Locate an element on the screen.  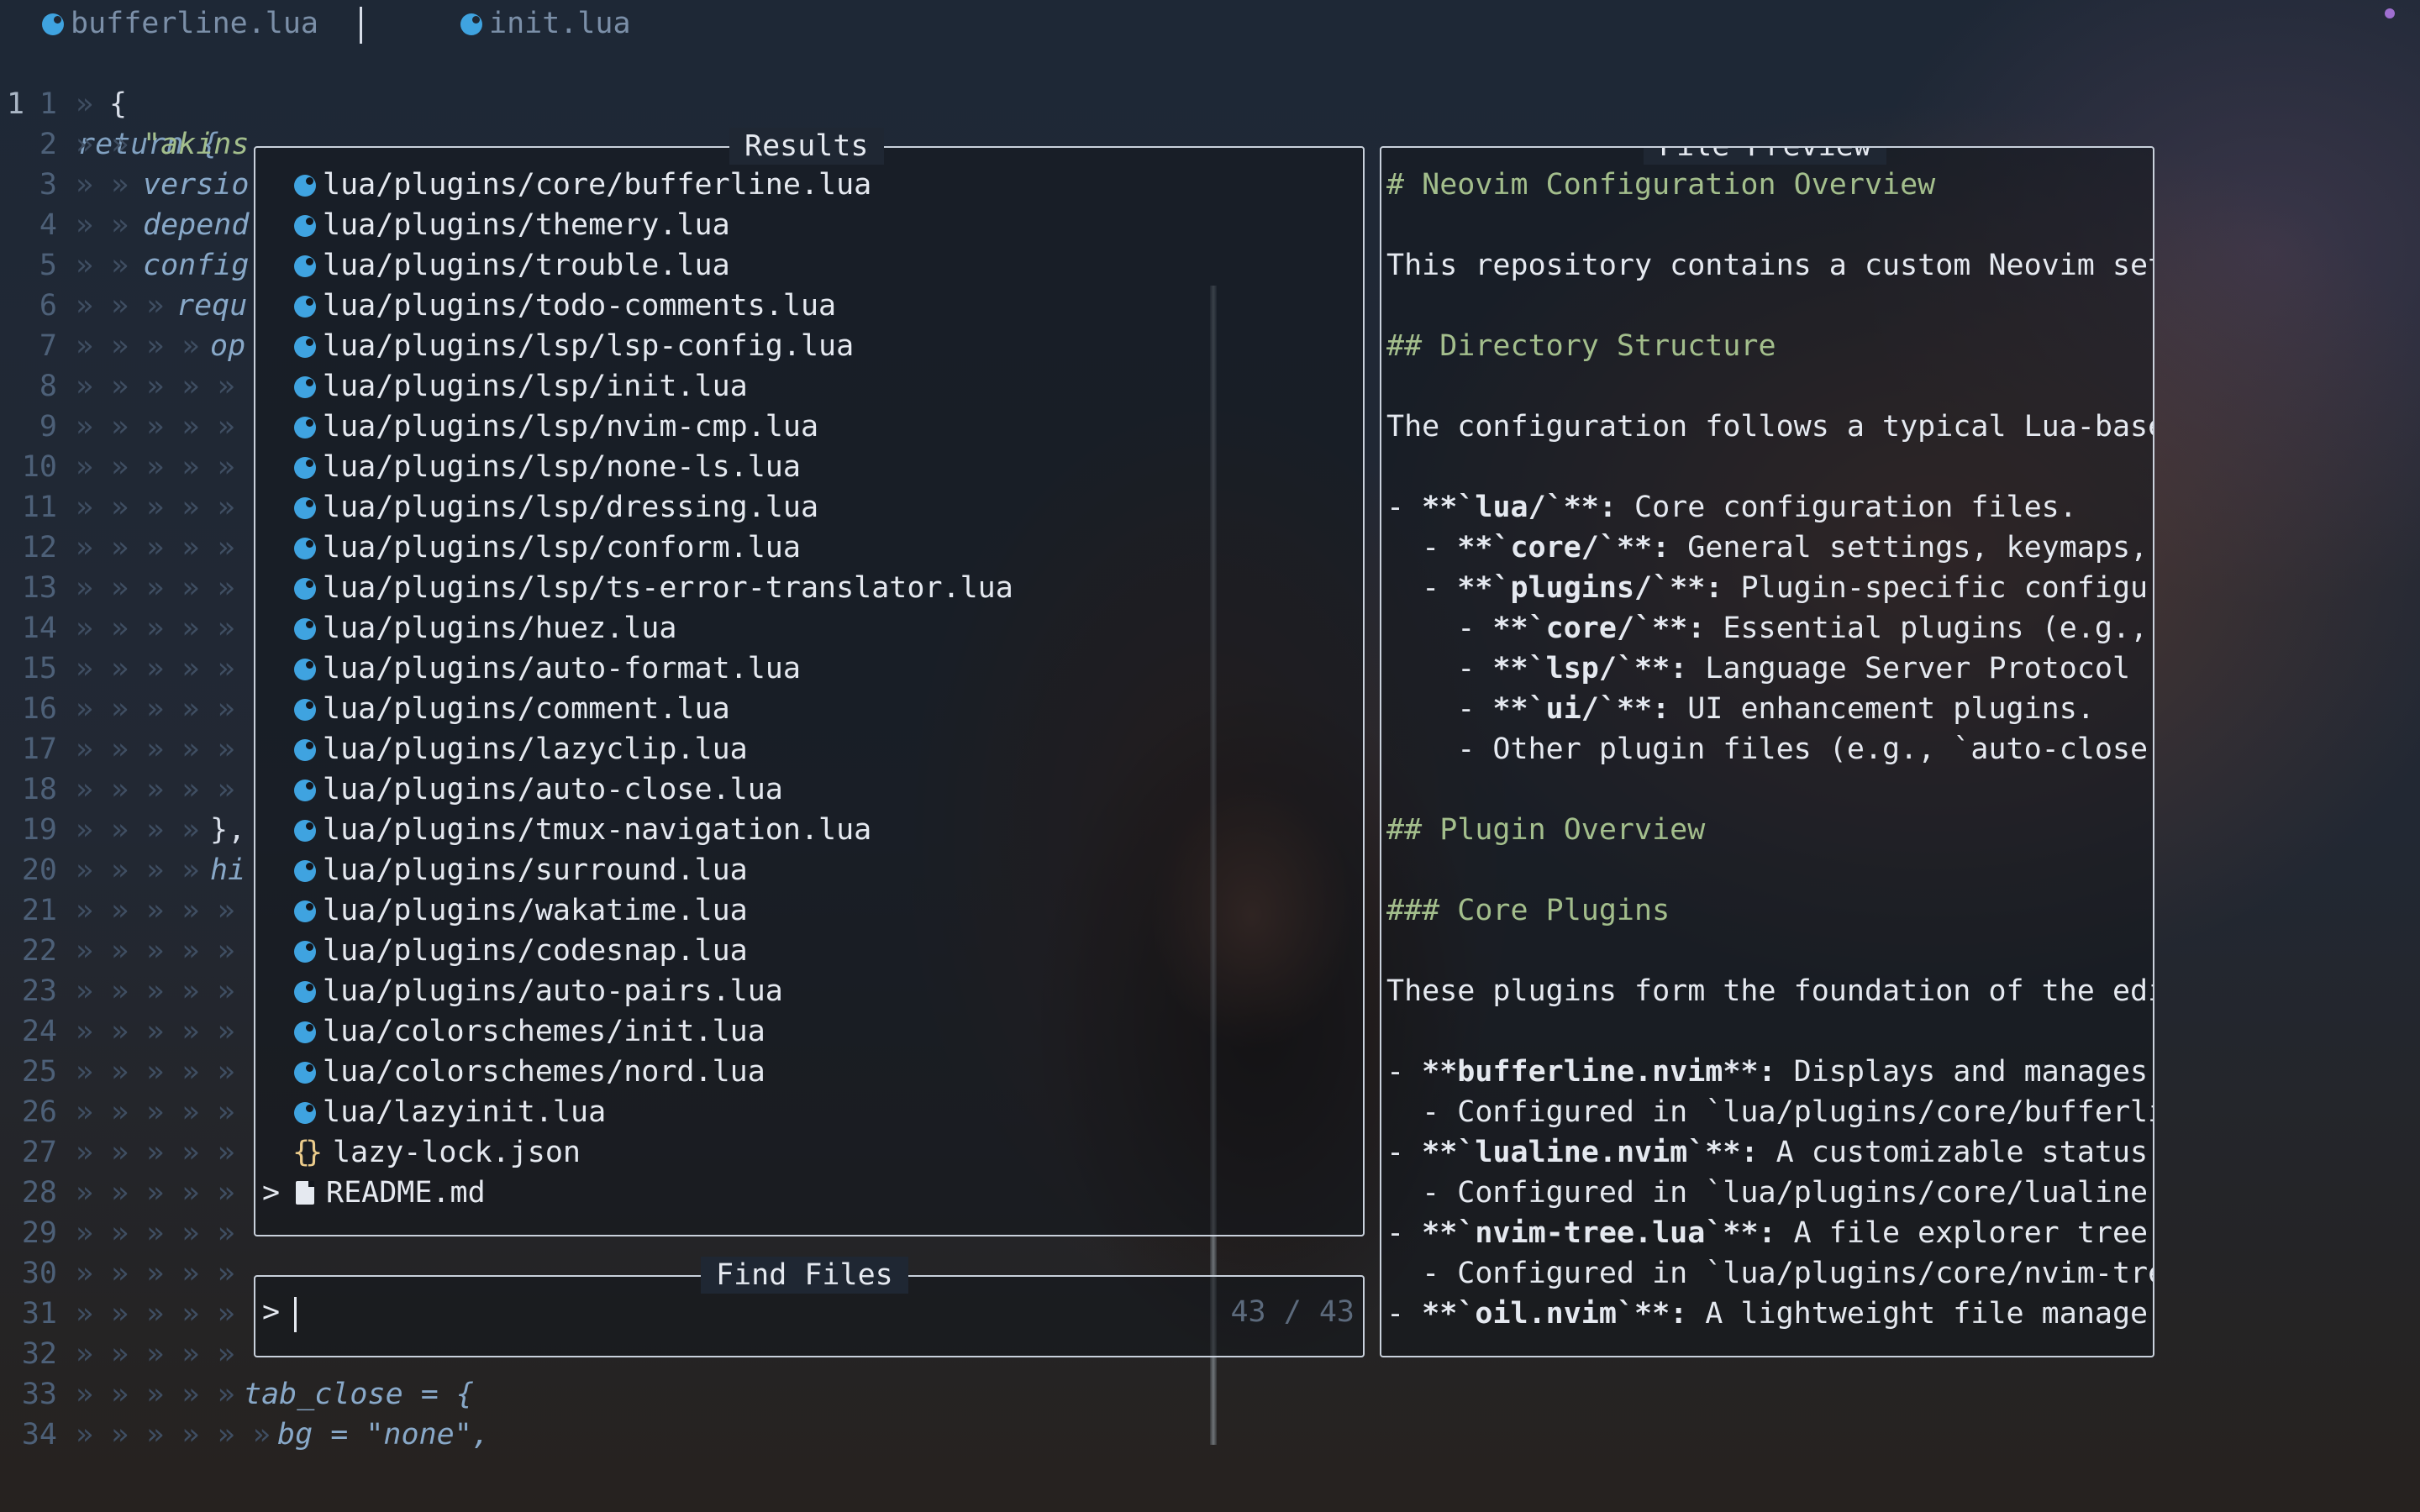
result-item: lua/plugins/lsp/nvim-cmp.lua is located at coordinates (555, 427).